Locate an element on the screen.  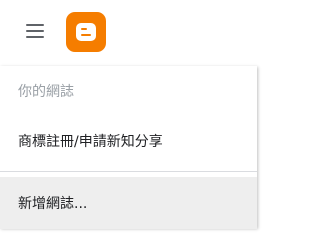
your-blogs-heading: 你的網誌 is located at coordinates (46, 92).